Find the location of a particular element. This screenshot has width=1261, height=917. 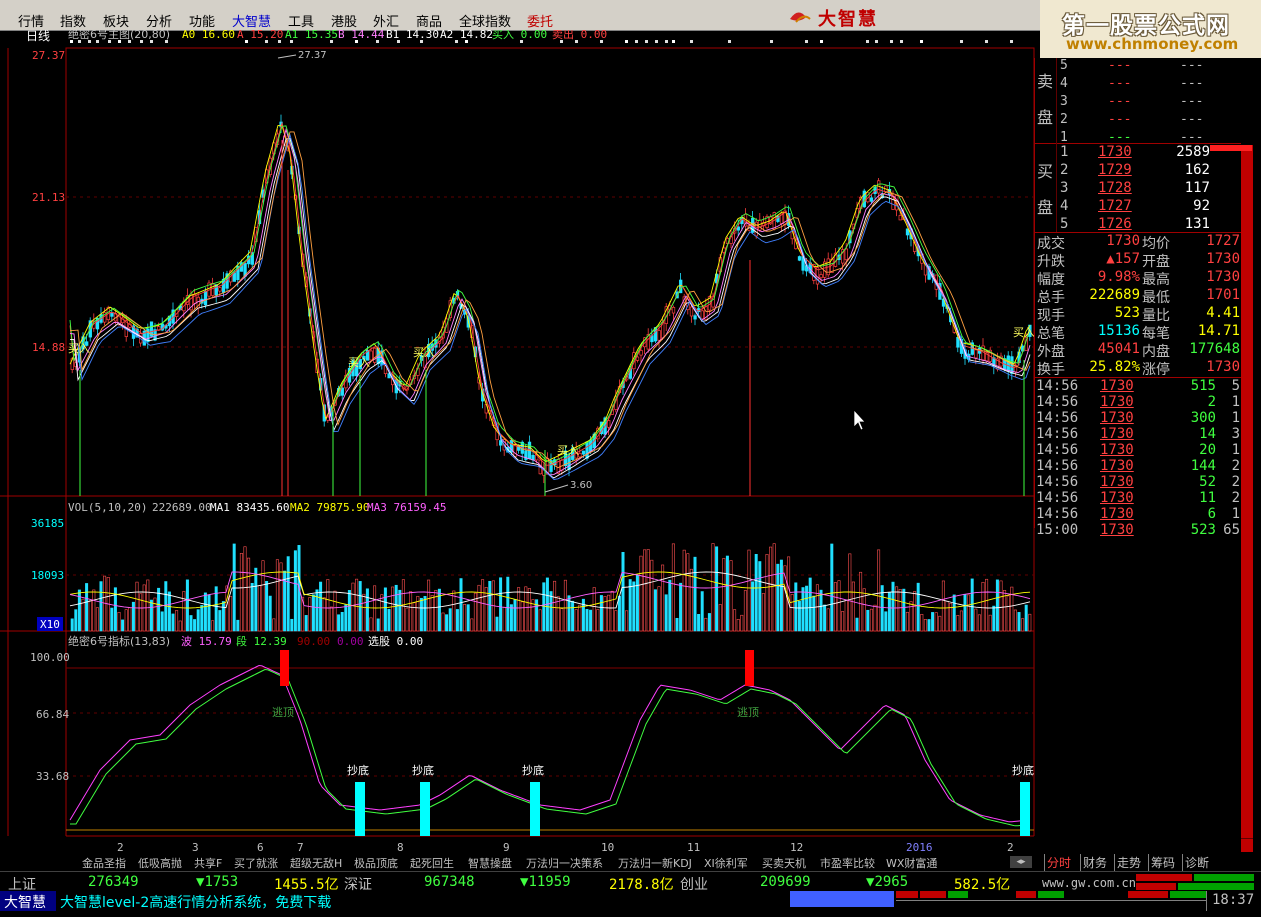

tick-time: 14:56 is located at coordinates (1057, 450).